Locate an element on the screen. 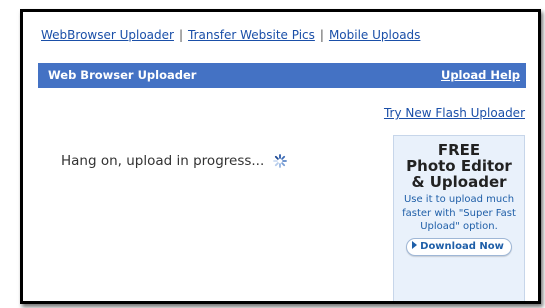 The image size is (545, 308). mobile-uploads-link: Mobile Uploads is located at coordinates (374, 35).